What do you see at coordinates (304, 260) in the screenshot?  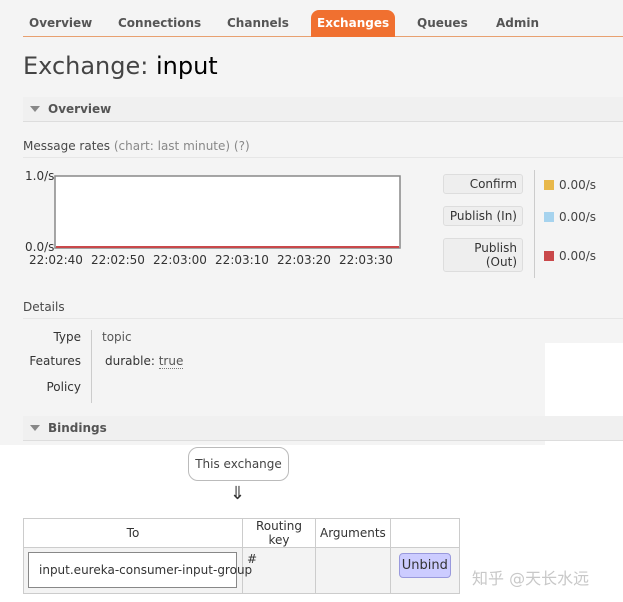 I see `x-tick-label: 22:03:20` at bounding box center [304, 260].